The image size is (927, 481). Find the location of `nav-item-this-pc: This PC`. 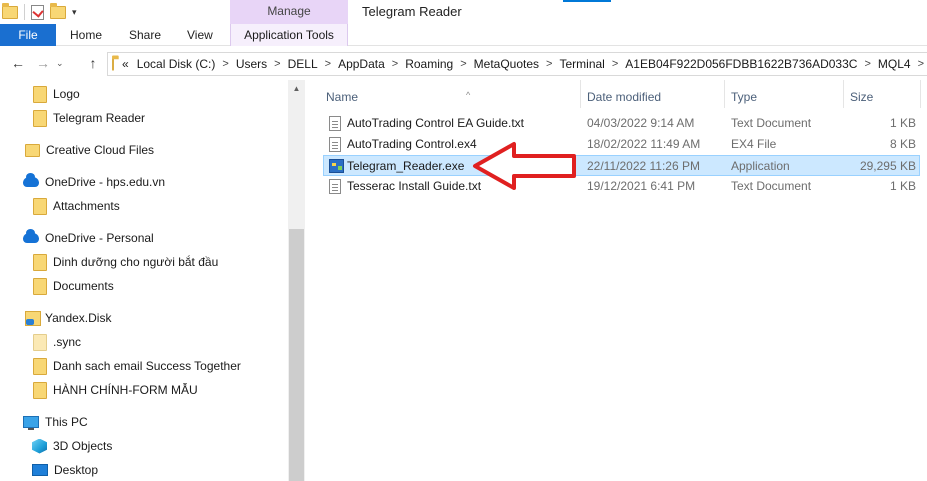

nav-item-this-pc: This PC is located at coordinates (55, 422).